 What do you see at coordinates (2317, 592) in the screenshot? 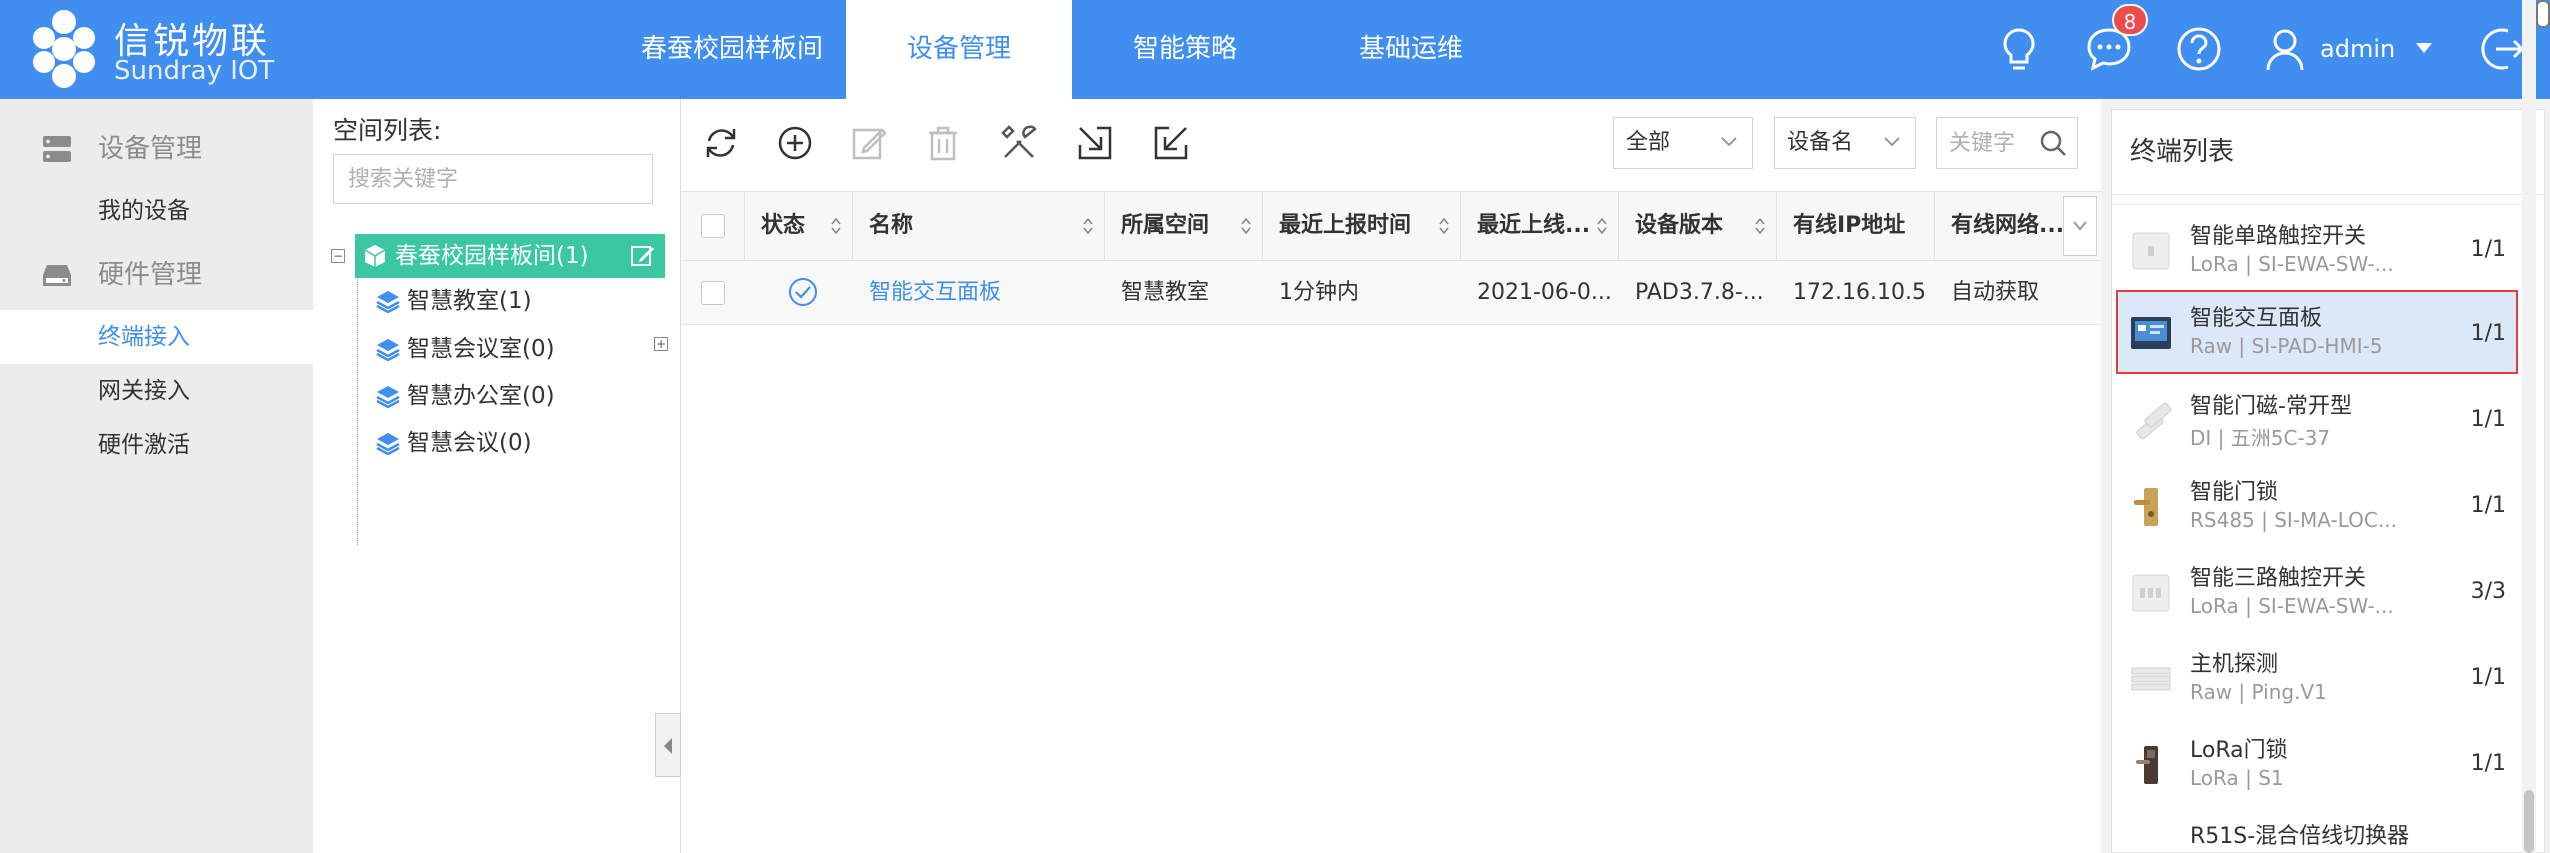
I see `terminal-item: 智能三路触控开关 LoRa | SI-EWA-SW-... 3/3` at bounding box center [2317, 592].